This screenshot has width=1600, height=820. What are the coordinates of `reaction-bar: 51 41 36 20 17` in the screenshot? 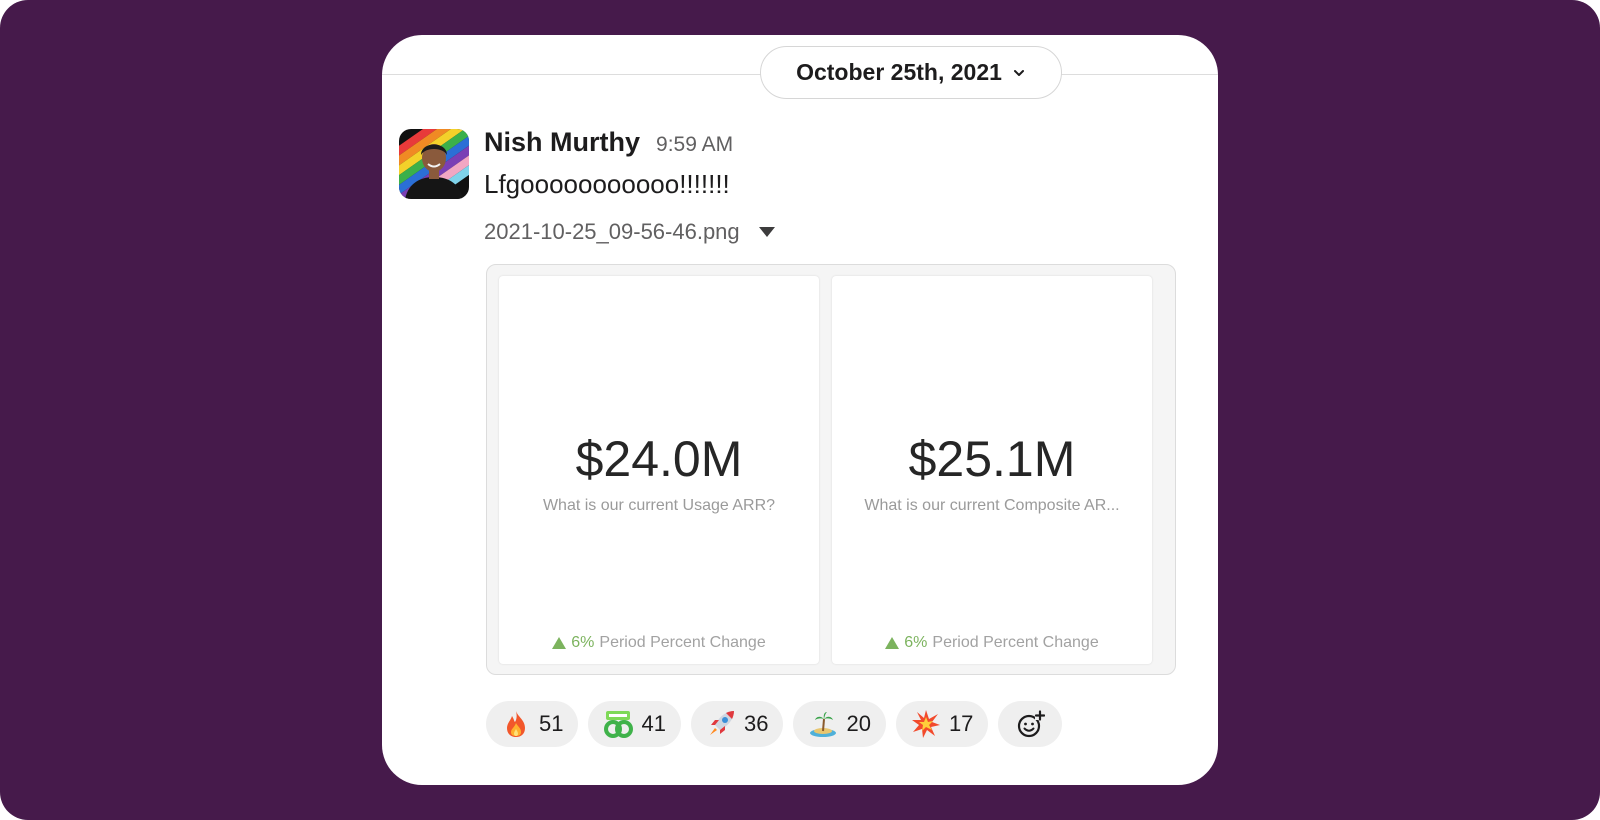 It's located at (774, 724).